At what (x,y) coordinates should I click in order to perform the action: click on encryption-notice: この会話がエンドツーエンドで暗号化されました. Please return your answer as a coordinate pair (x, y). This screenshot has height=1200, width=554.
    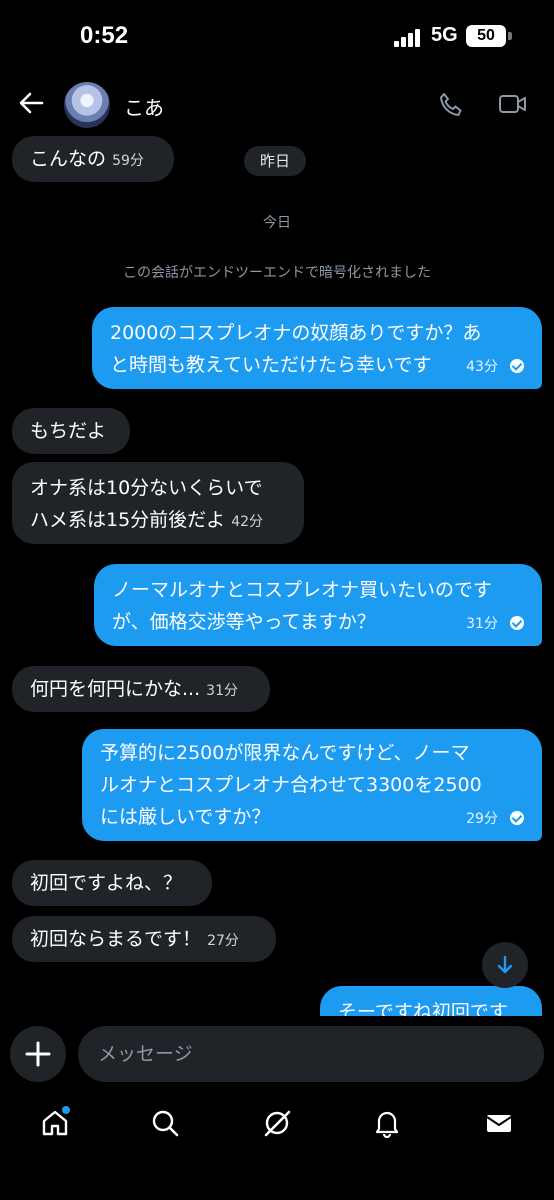
    Looking at the image, I should click on (277, 273).